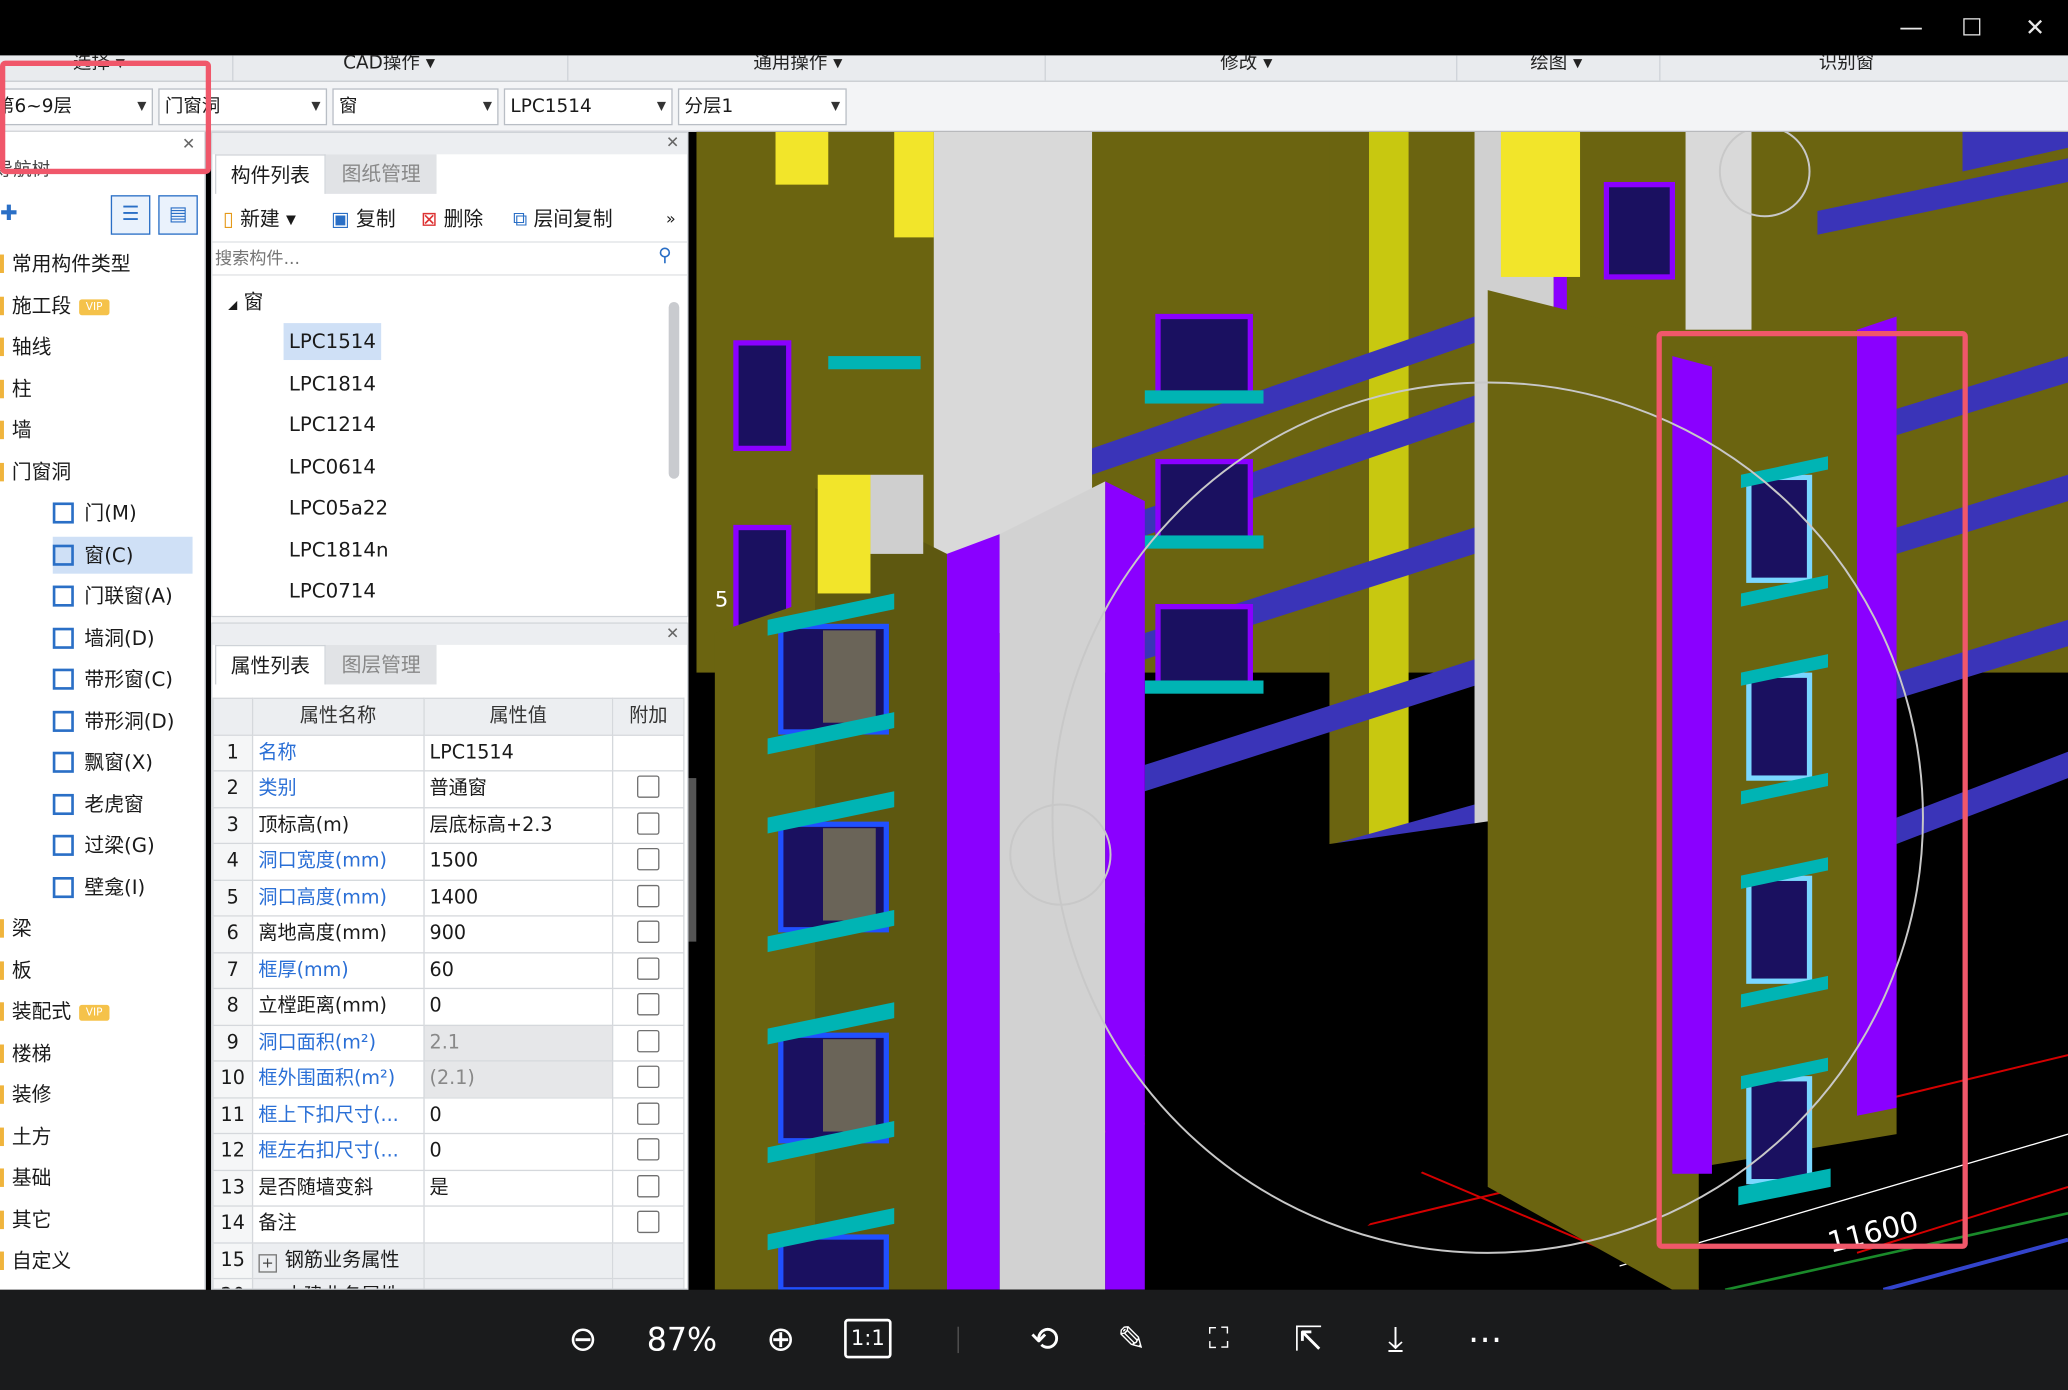  I want to click on more-options-icon: ⋯, so click(1485, 1340).